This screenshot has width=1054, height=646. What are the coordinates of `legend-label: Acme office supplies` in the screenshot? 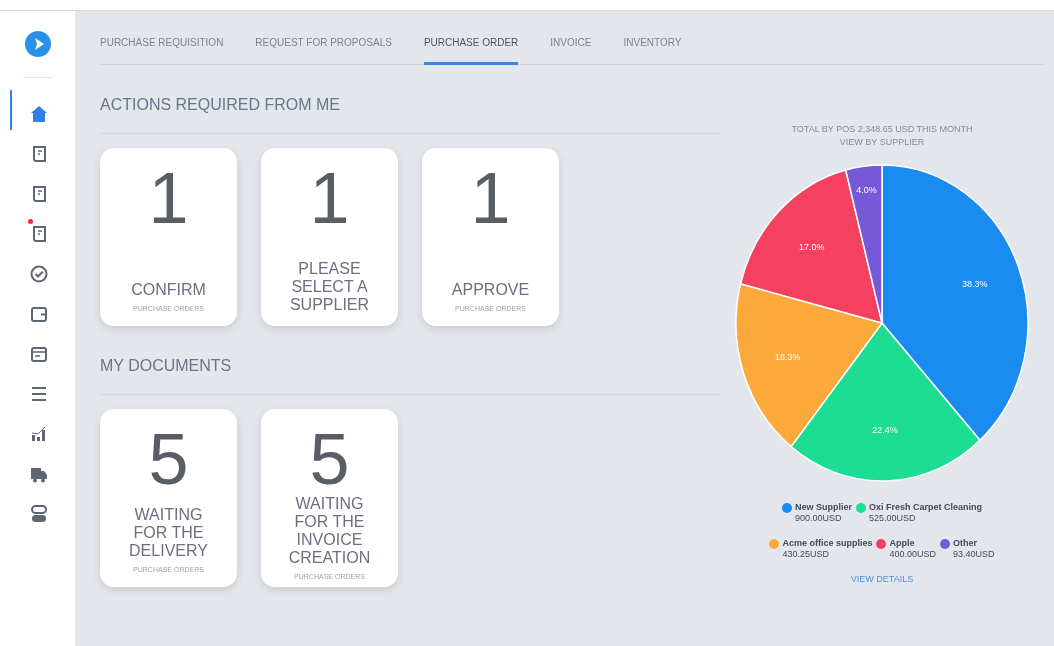 It's located at (827, 543).